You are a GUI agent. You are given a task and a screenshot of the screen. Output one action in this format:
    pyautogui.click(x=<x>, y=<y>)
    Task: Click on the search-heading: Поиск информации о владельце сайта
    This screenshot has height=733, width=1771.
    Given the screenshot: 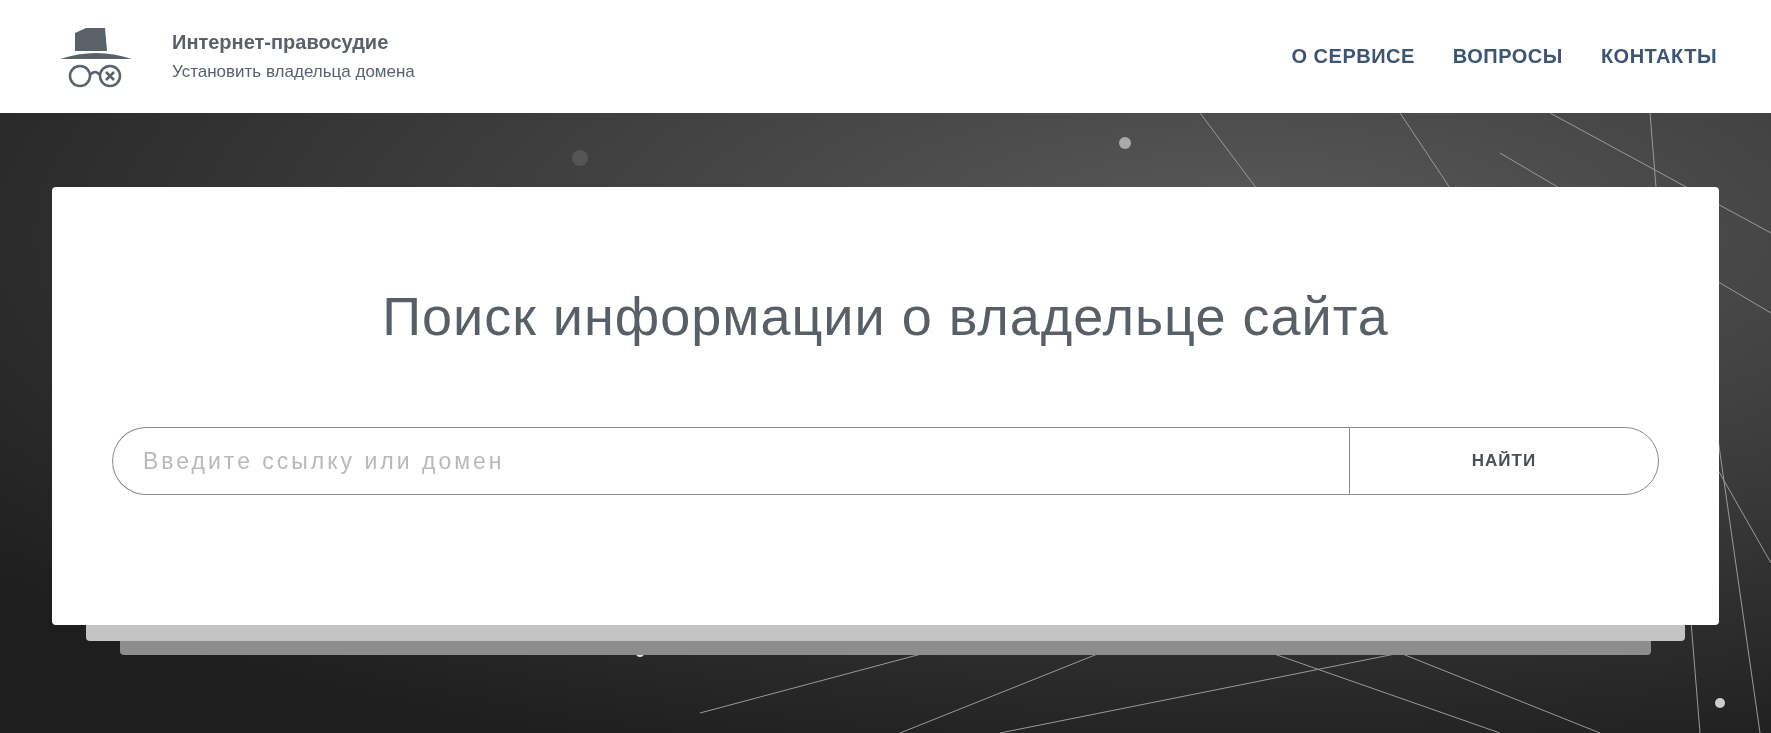 What is the action you would take?
    pyautogui.click(x=885, y=316)
    